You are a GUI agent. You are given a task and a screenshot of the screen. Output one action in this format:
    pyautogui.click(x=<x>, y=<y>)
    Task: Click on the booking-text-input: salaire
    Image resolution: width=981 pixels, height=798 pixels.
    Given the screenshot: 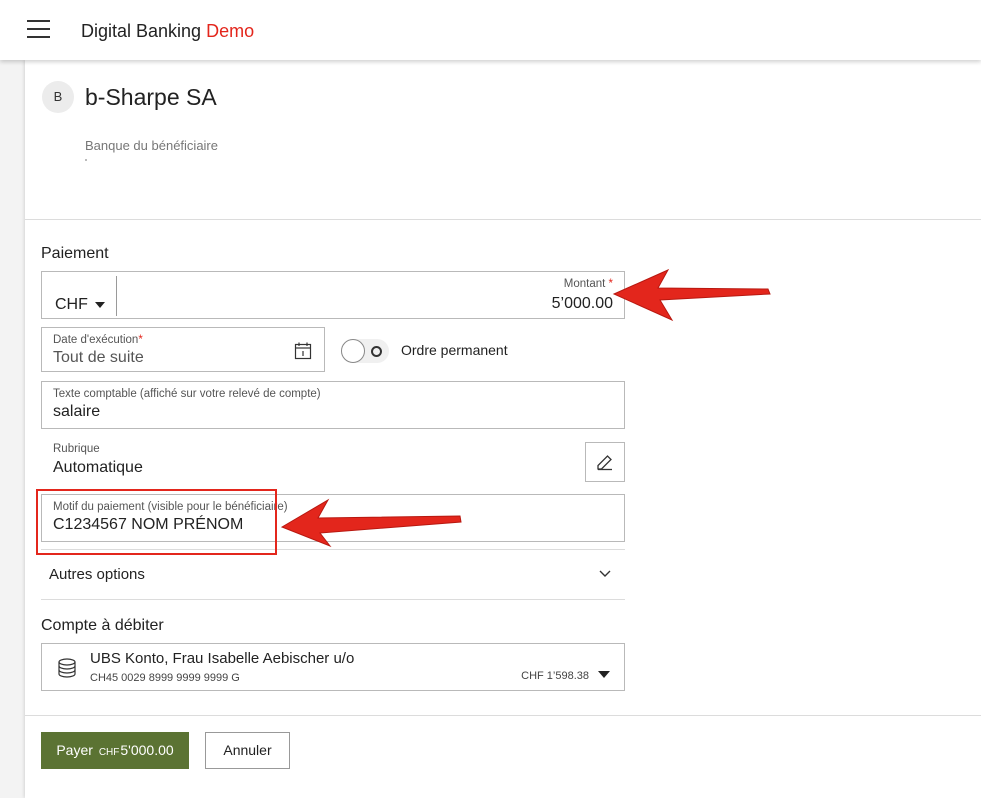 What is the action you would take?
    pyautogui.click(x=76, y=412)
    